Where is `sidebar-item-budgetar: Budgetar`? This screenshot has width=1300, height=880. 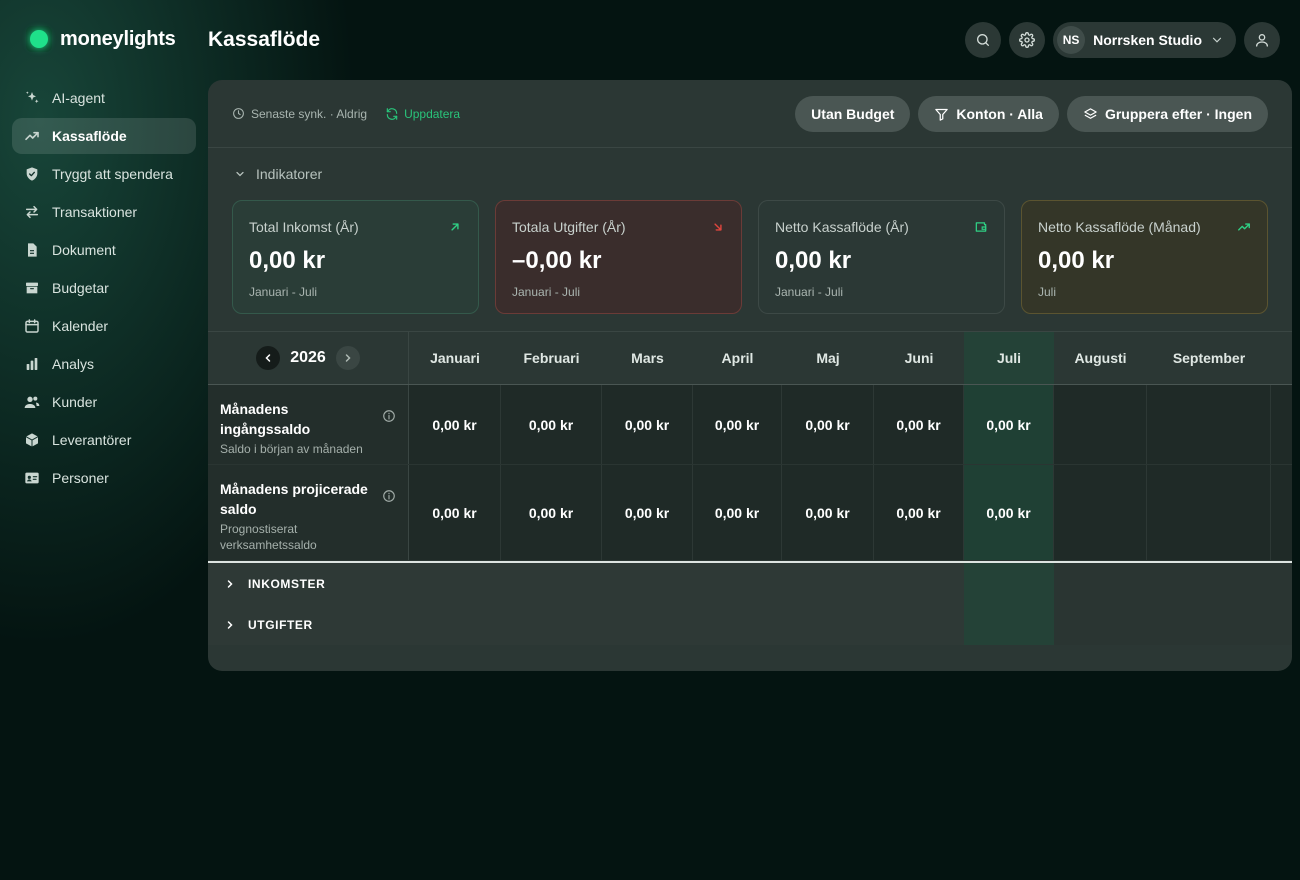
sidebar-item-budgetar: Budgetar is located at coordinates (104, 288).